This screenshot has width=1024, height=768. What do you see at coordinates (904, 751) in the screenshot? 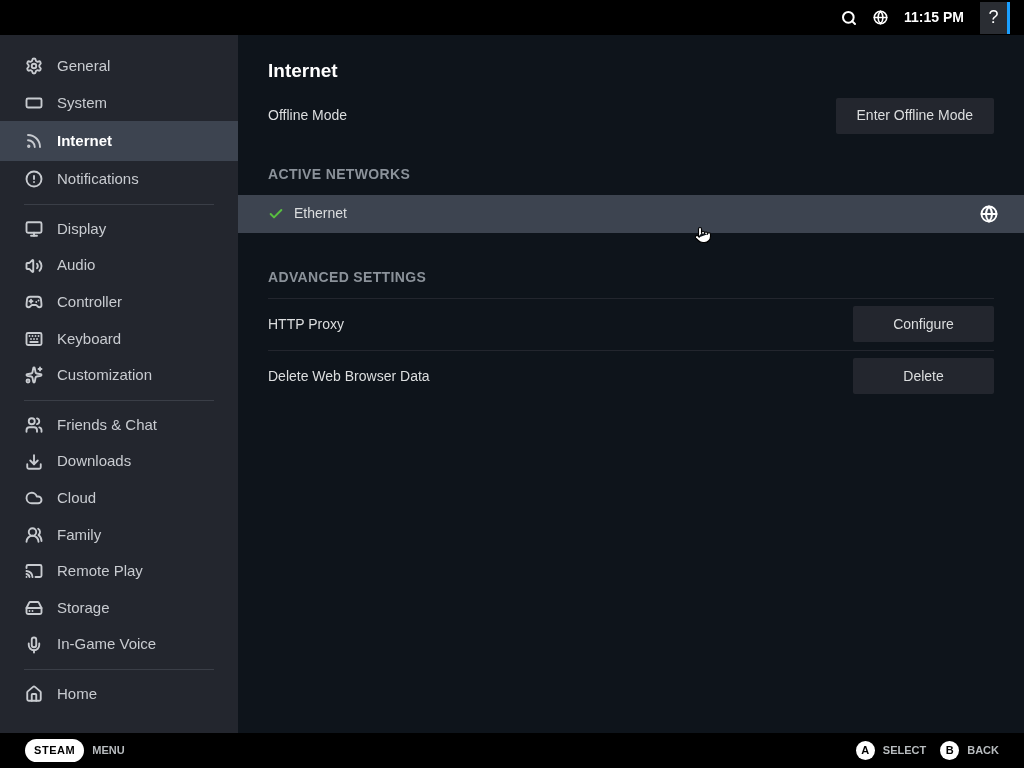
I see `action-label: SELECT` at bounding box center [904, 751].